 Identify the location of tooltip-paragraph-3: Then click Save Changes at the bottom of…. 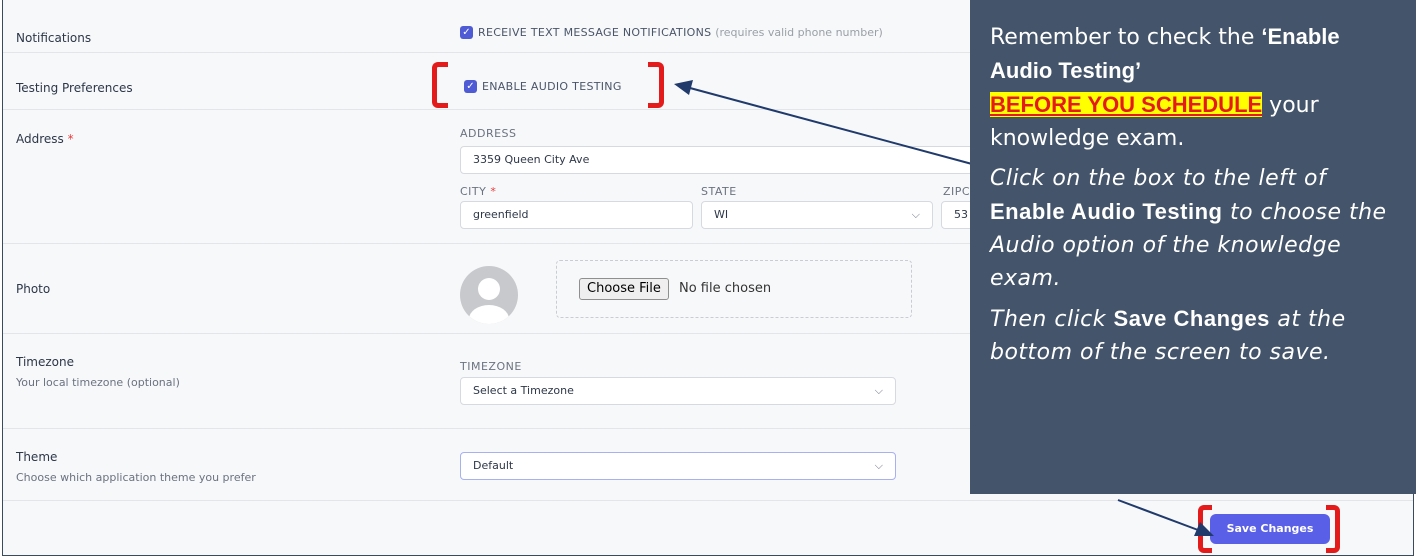
(1168, 335).